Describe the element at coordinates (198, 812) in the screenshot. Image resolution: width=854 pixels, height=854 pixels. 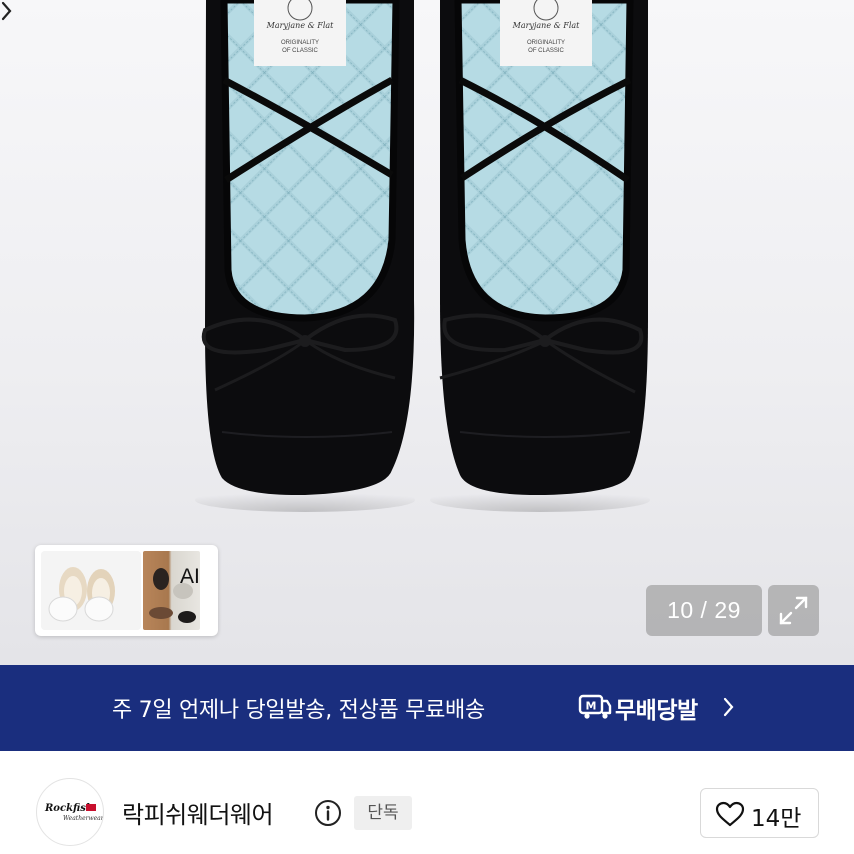
I see `store-name: 락피쉬웨더웨어` at that location.